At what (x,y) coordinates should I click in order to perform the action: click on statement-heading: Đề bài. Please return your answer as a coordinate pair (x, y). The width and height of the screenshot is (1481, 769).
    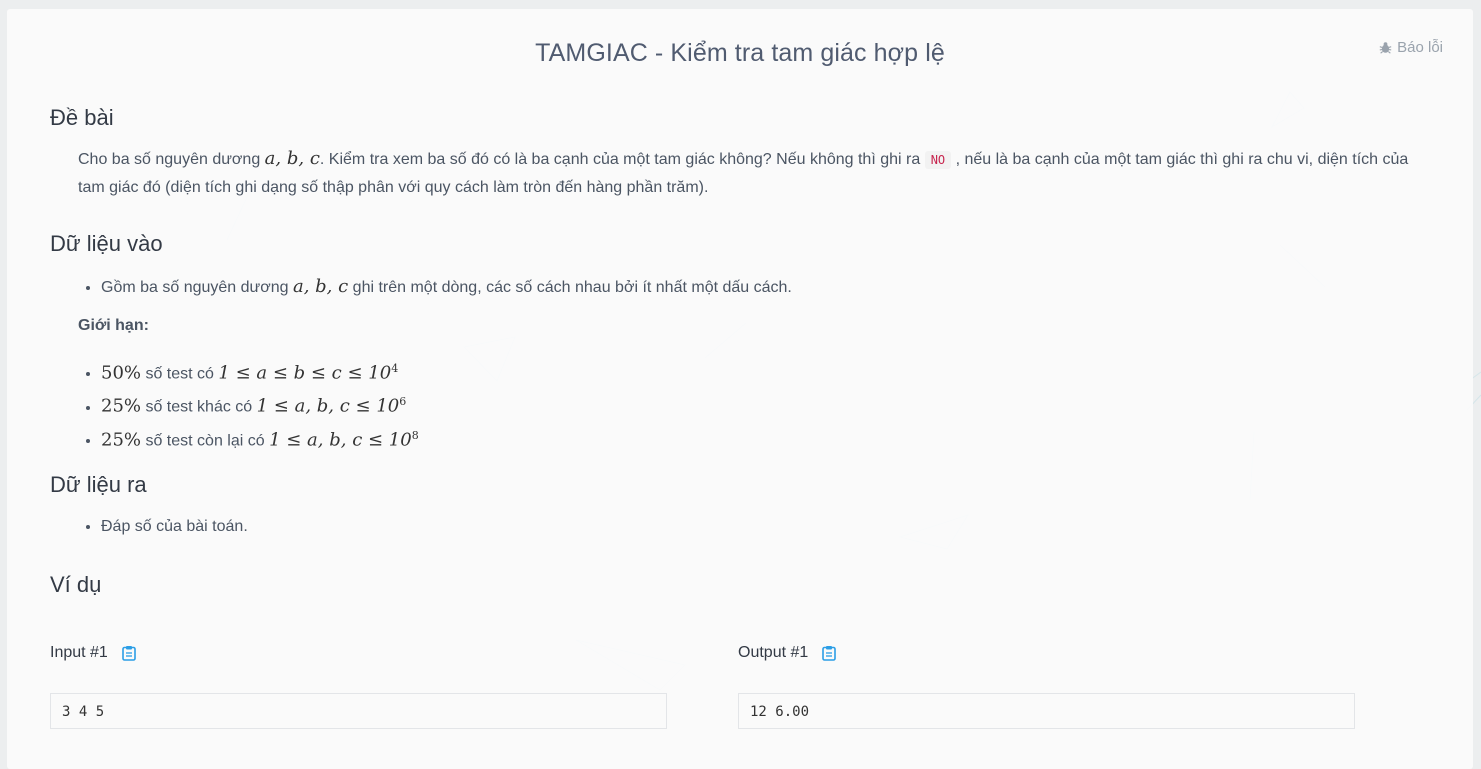
    Looking at the image, I should click on (82, 118).